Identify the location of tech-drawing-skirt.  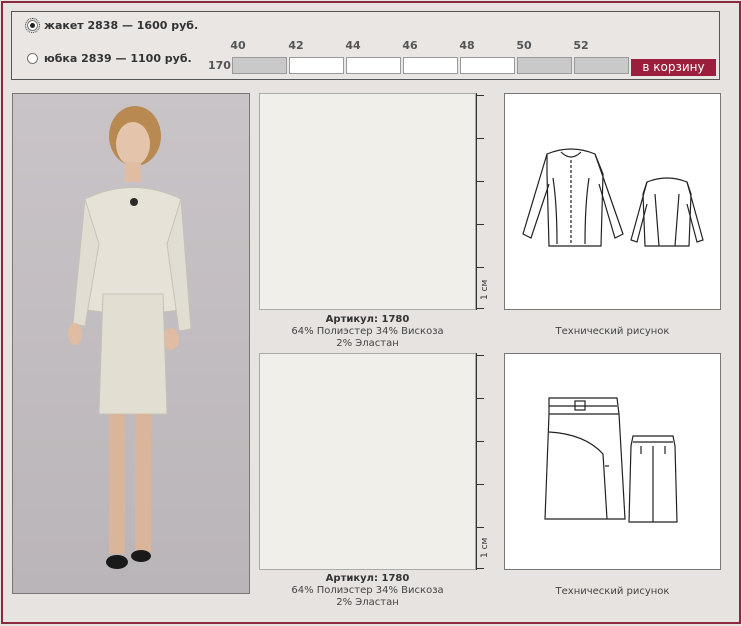
(612, 461).